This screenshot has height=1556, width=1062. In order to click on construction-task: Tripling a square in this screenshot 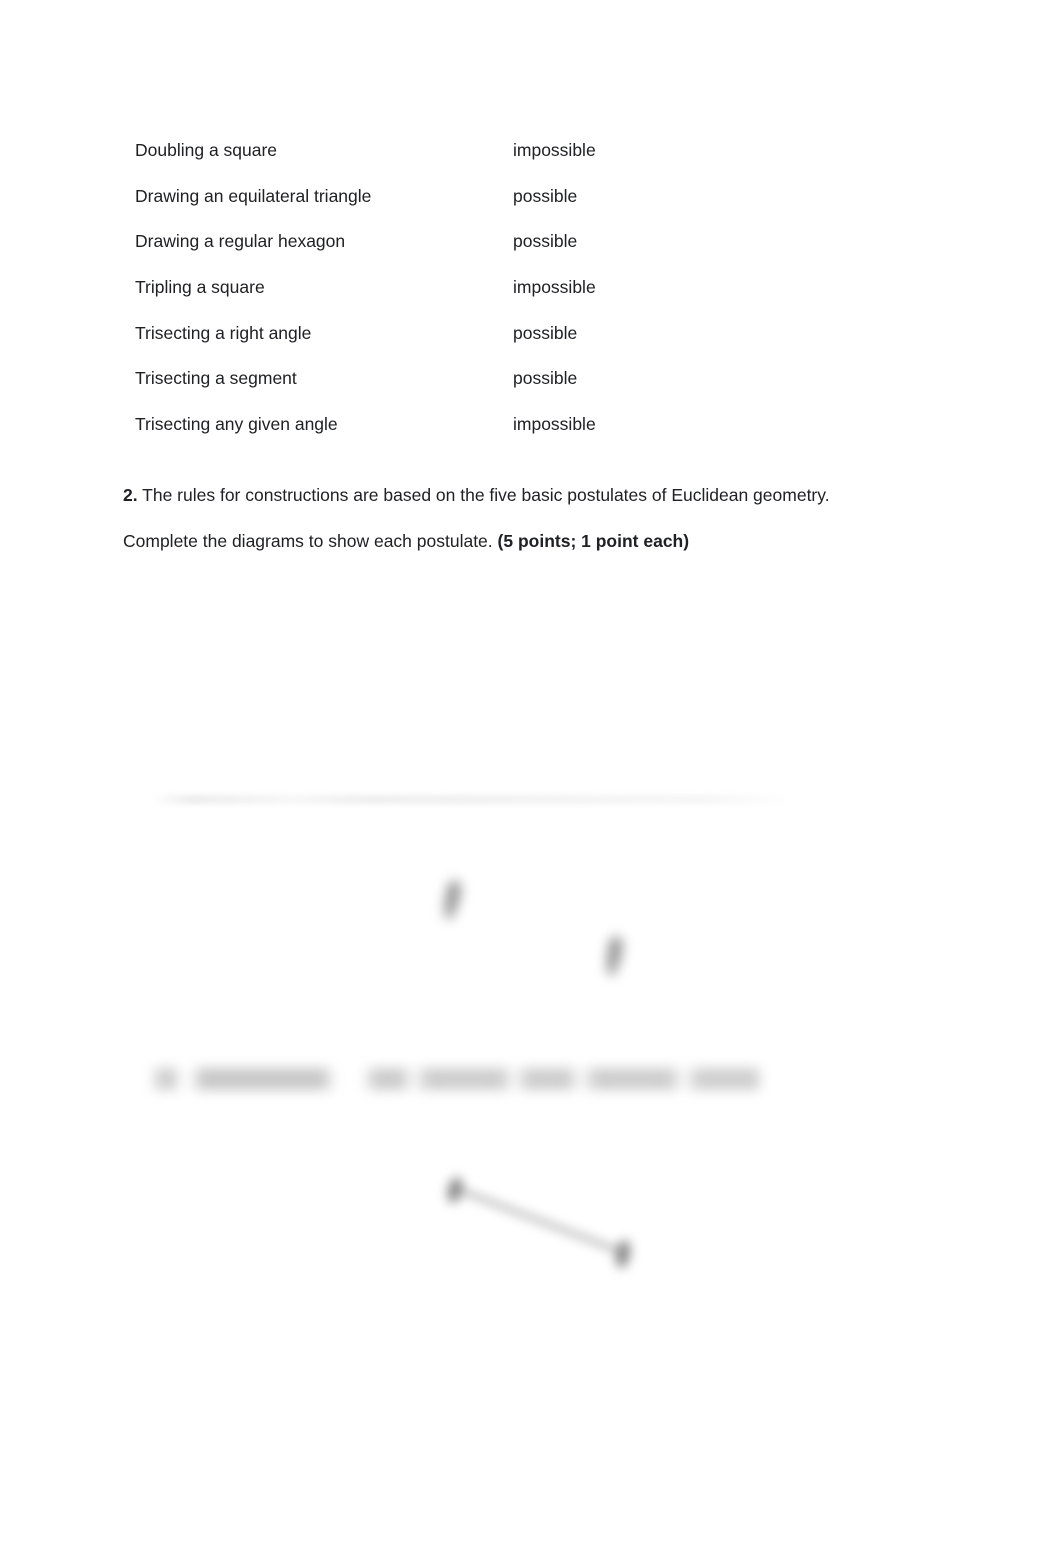, I will do `click(200, 286)`.